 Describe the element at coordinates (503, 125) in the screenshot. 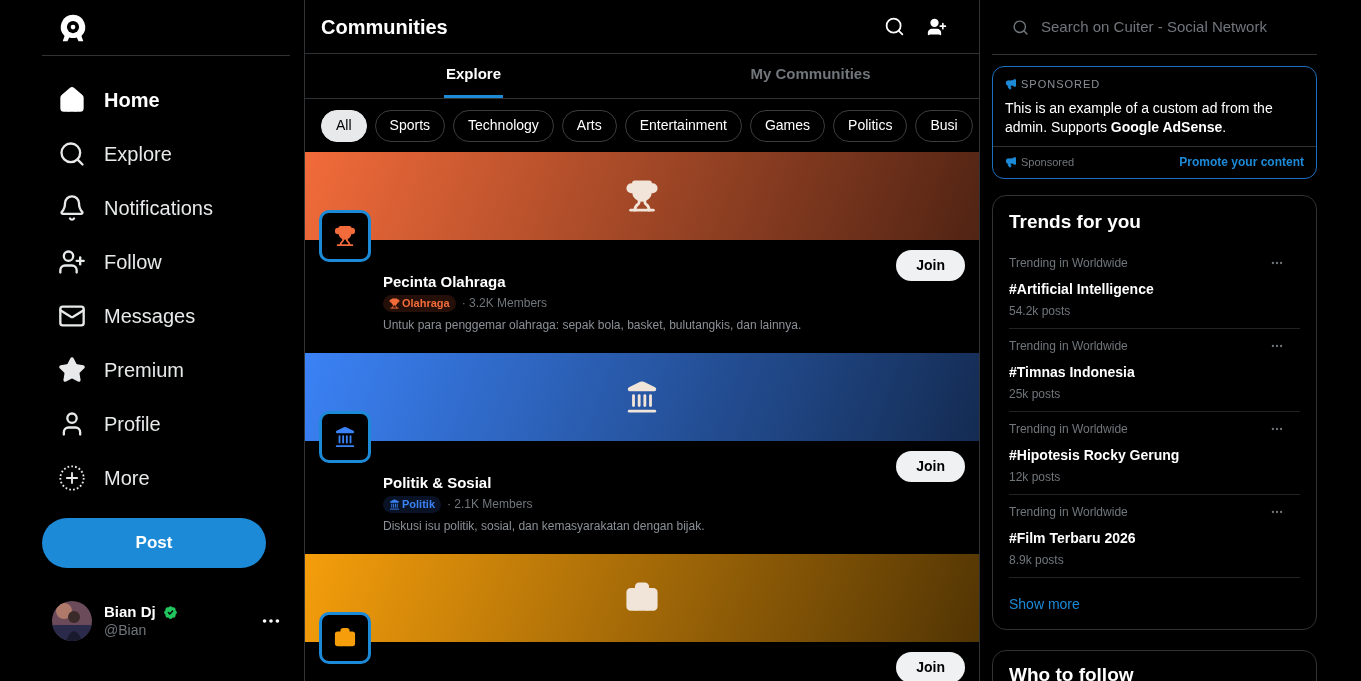

I see `category-chip: Technology` at that location.